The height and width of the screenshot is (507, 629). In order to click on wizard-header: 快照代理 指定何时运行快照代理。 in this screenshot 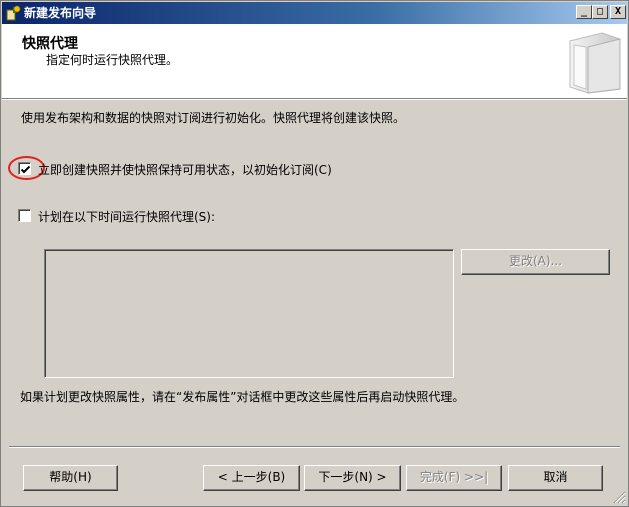, I will do `click(314, 61)`.